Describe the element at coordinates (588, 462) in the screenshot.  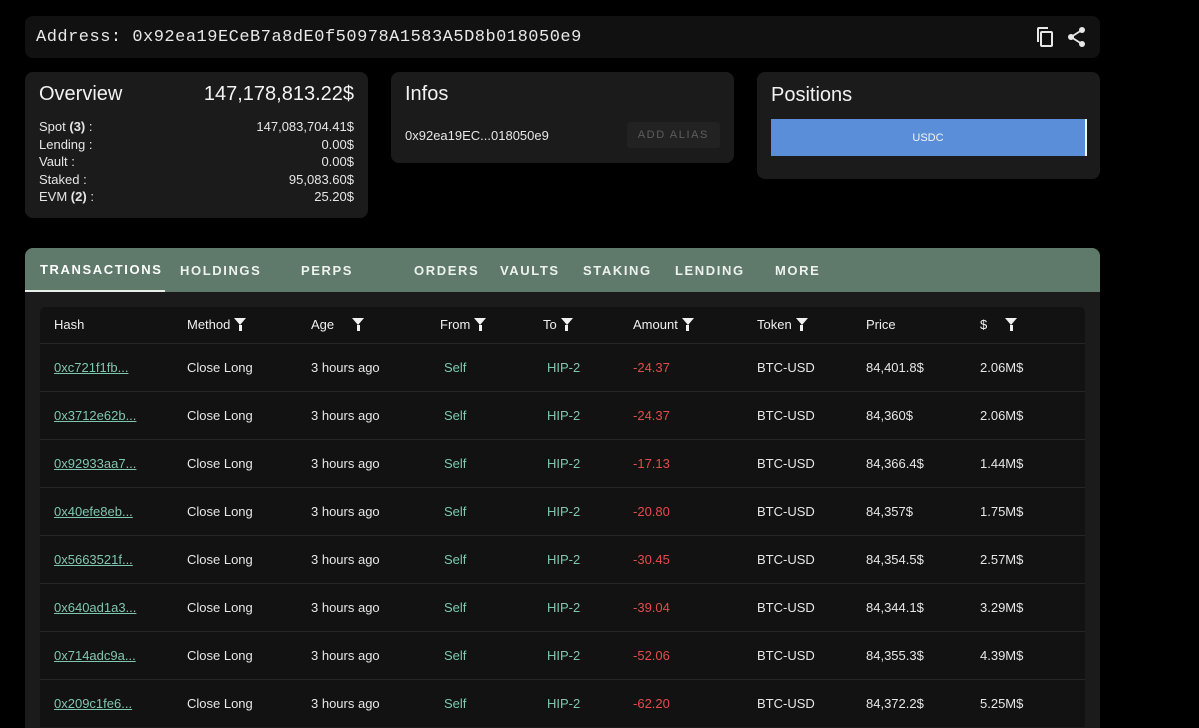
I see `cell-to: HIP-2` at that location.